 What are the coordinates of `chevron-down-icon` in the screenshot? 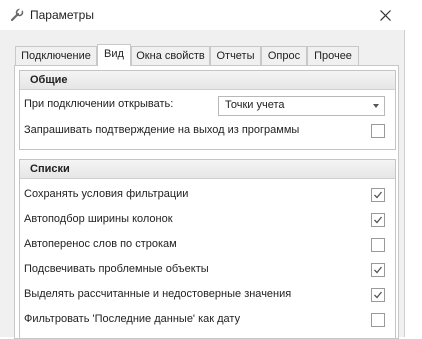 It's located at (376, 106).